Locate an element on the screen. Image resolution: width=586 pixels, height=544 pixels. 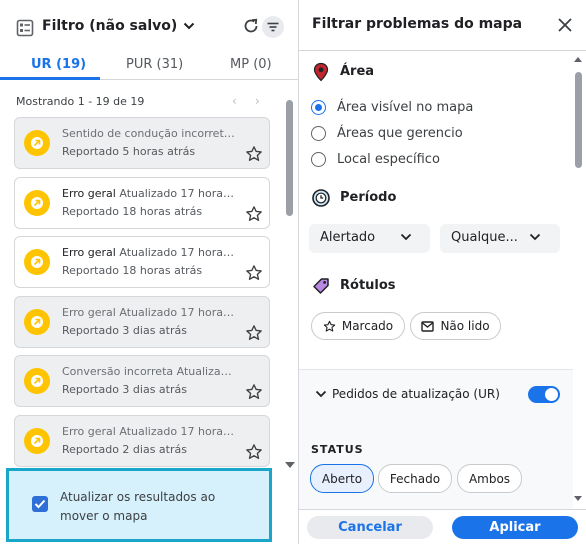
radio-visible-area is located at coordinates (318, 107).